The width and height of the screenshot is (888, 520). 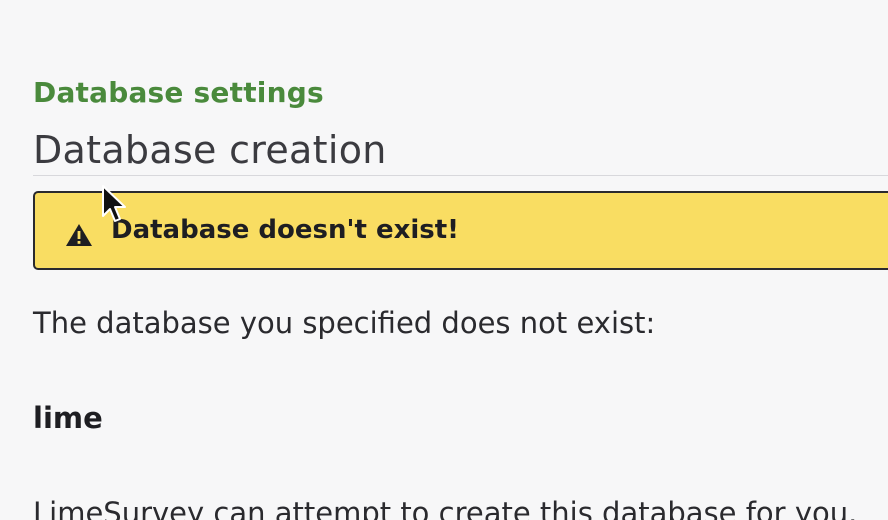 What do you see at coordinates (210, 150) in the screenshot?
I see `page-title: Database creation` at bounding box center [210, 150].